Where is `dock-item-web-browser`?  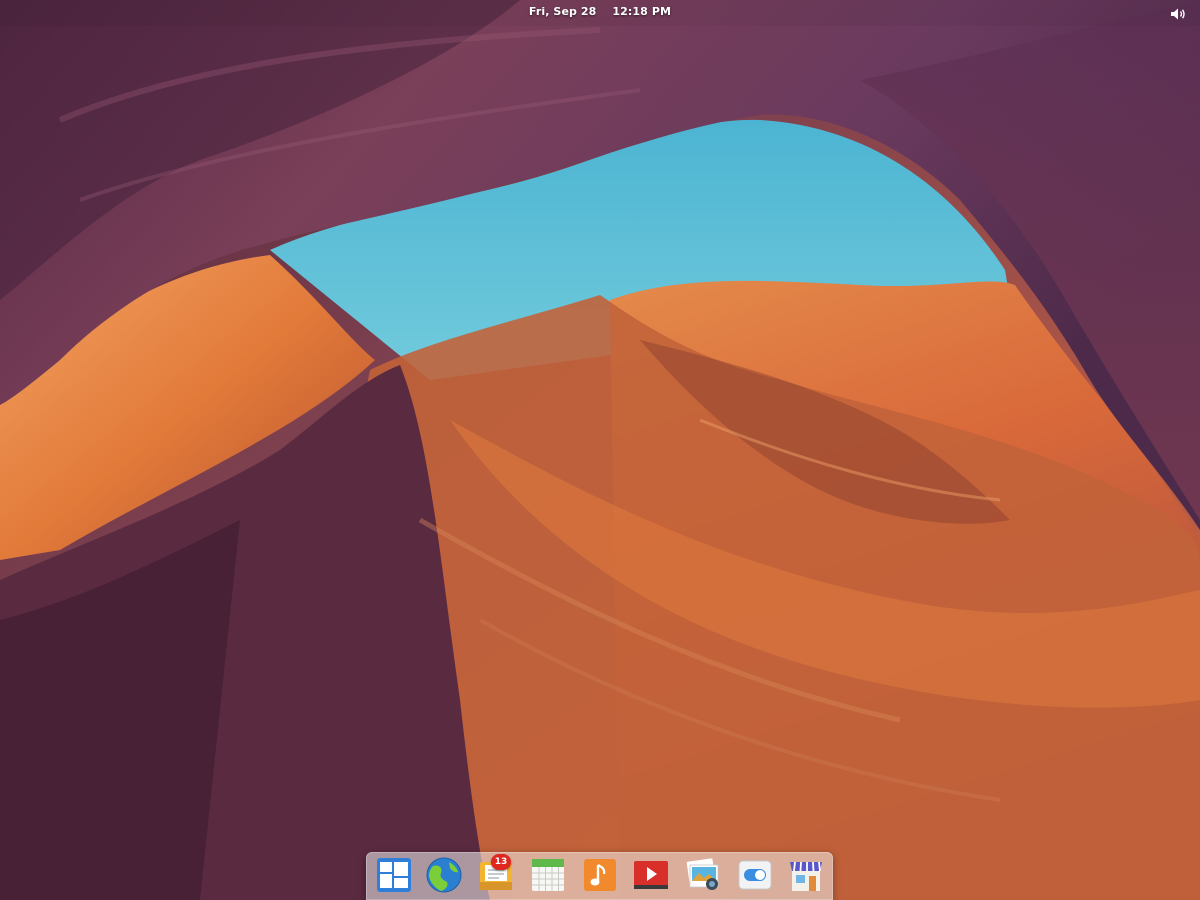 dock-item-web-browser is located at coordinates (444, 875).